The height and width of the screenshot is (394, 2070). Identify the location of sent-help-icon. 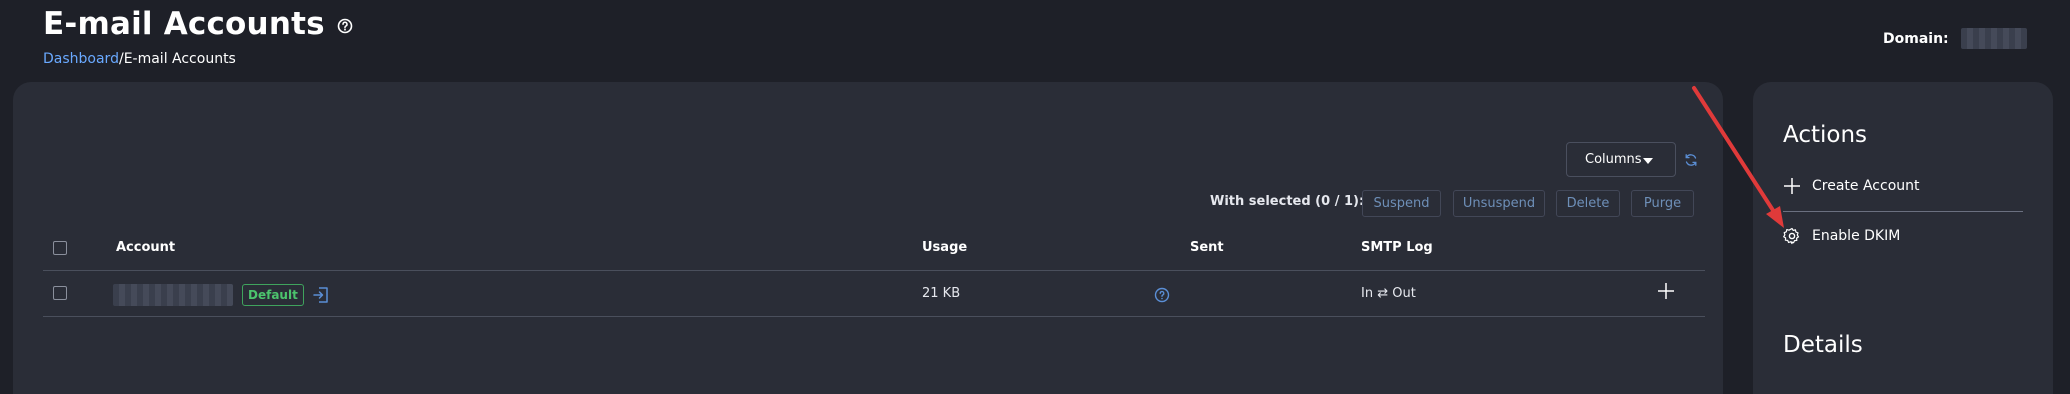
(1162, 295).